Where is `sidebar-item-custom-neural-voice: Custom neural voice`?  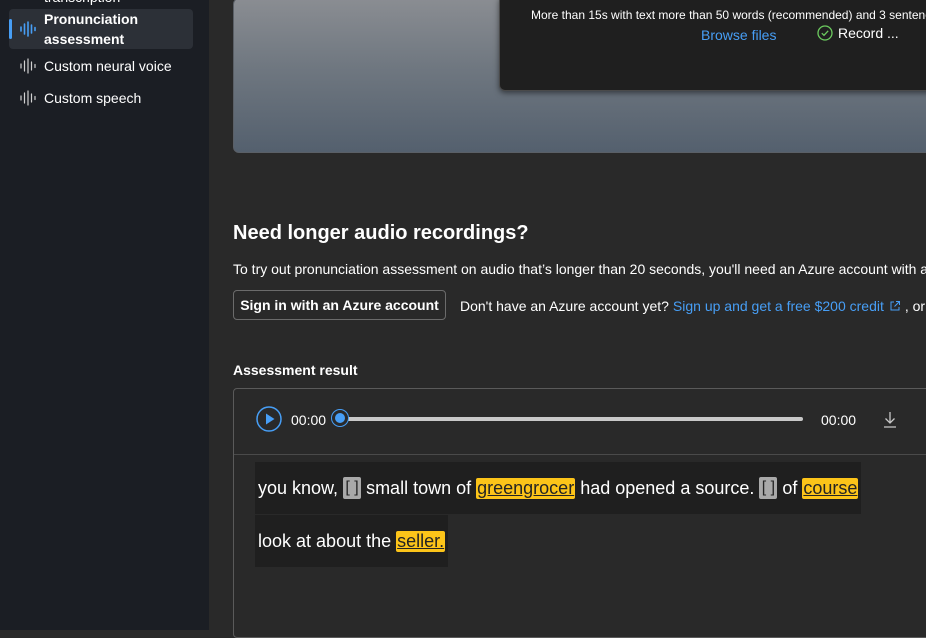 sidebar-item-custom-neural-voice: Custom neural voice is located at coordinates (101, 66).